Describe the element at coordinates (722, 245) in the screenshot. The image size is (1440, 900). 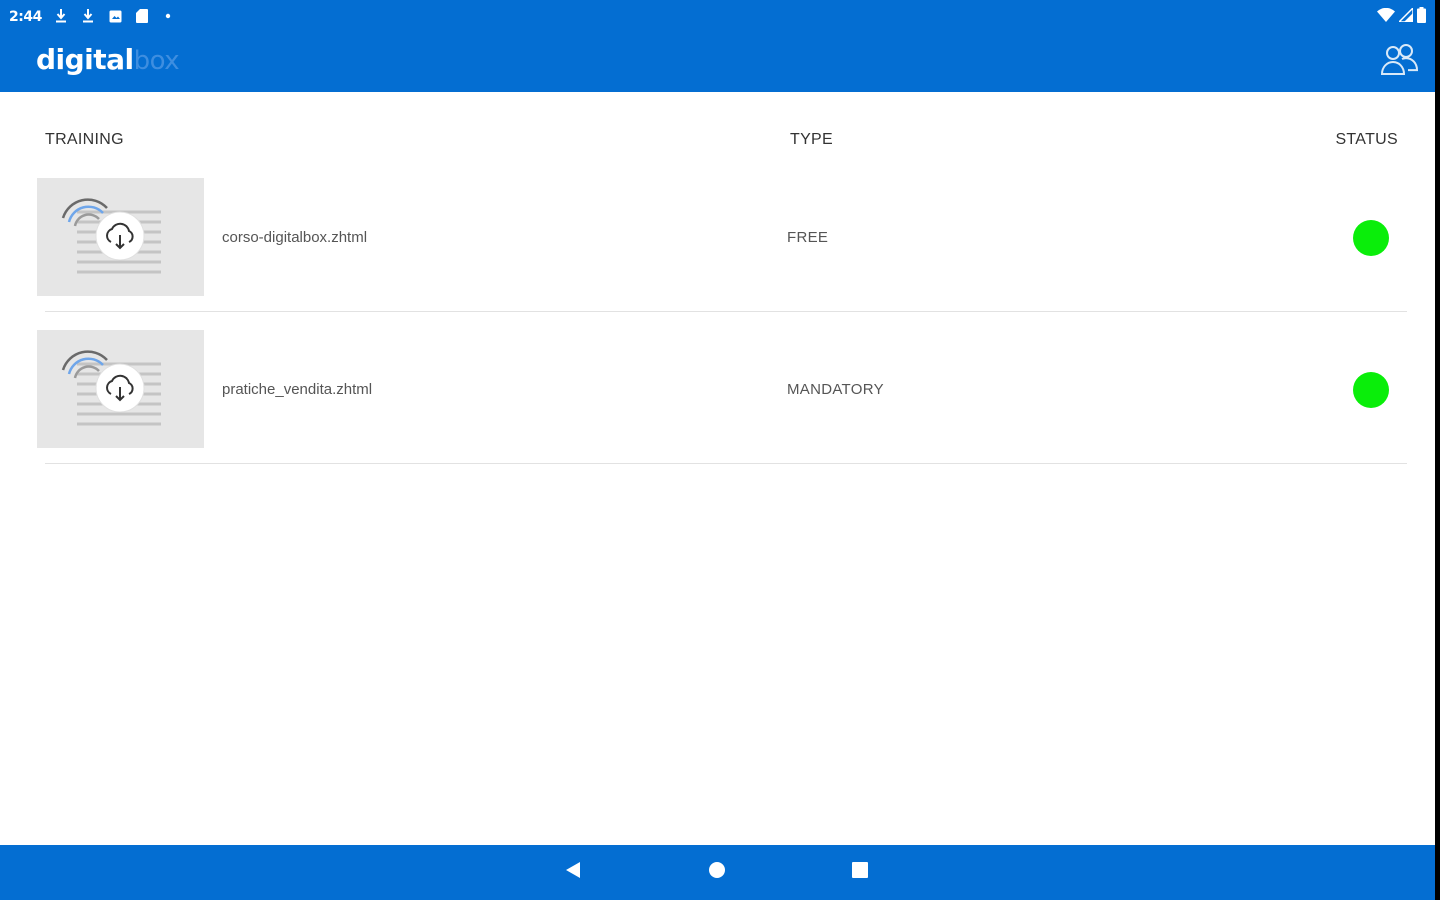
I see `table-row: corso-digitalbox.zhtml FREE` at that location.